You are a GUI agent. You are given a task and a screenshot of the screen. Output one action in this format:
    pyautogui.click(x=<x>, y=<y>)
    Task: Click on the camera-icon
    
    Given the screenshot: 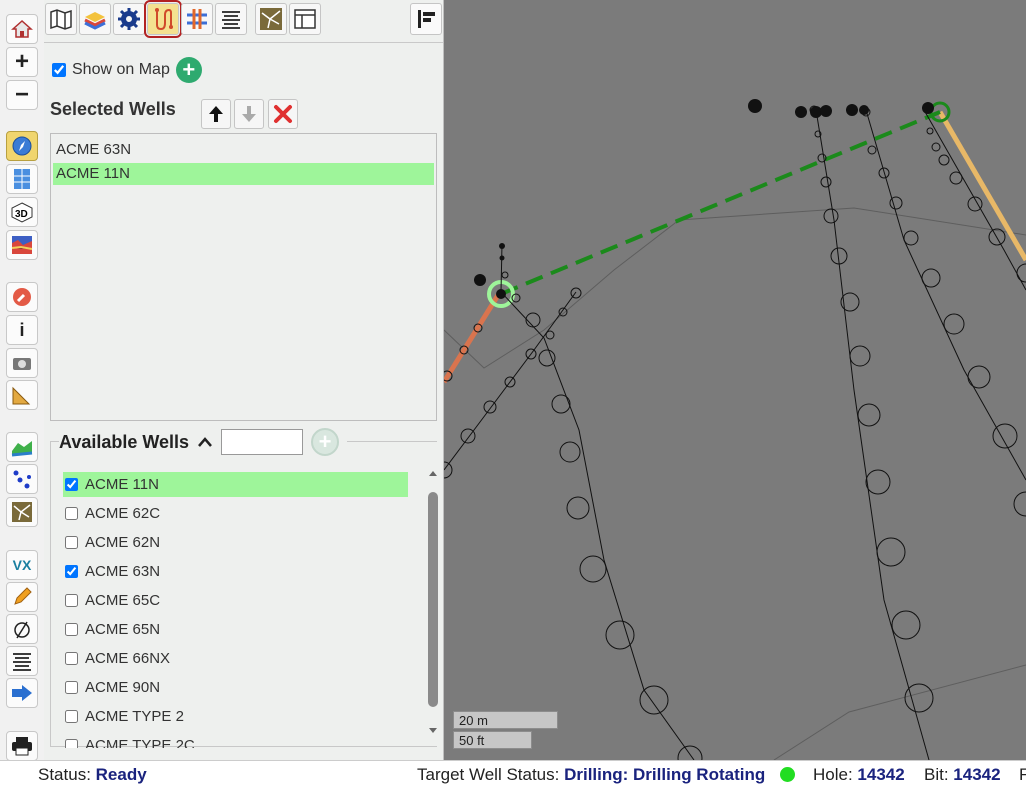 What is the action you would take?
    pyautogui.click(x=22, y=363)
    